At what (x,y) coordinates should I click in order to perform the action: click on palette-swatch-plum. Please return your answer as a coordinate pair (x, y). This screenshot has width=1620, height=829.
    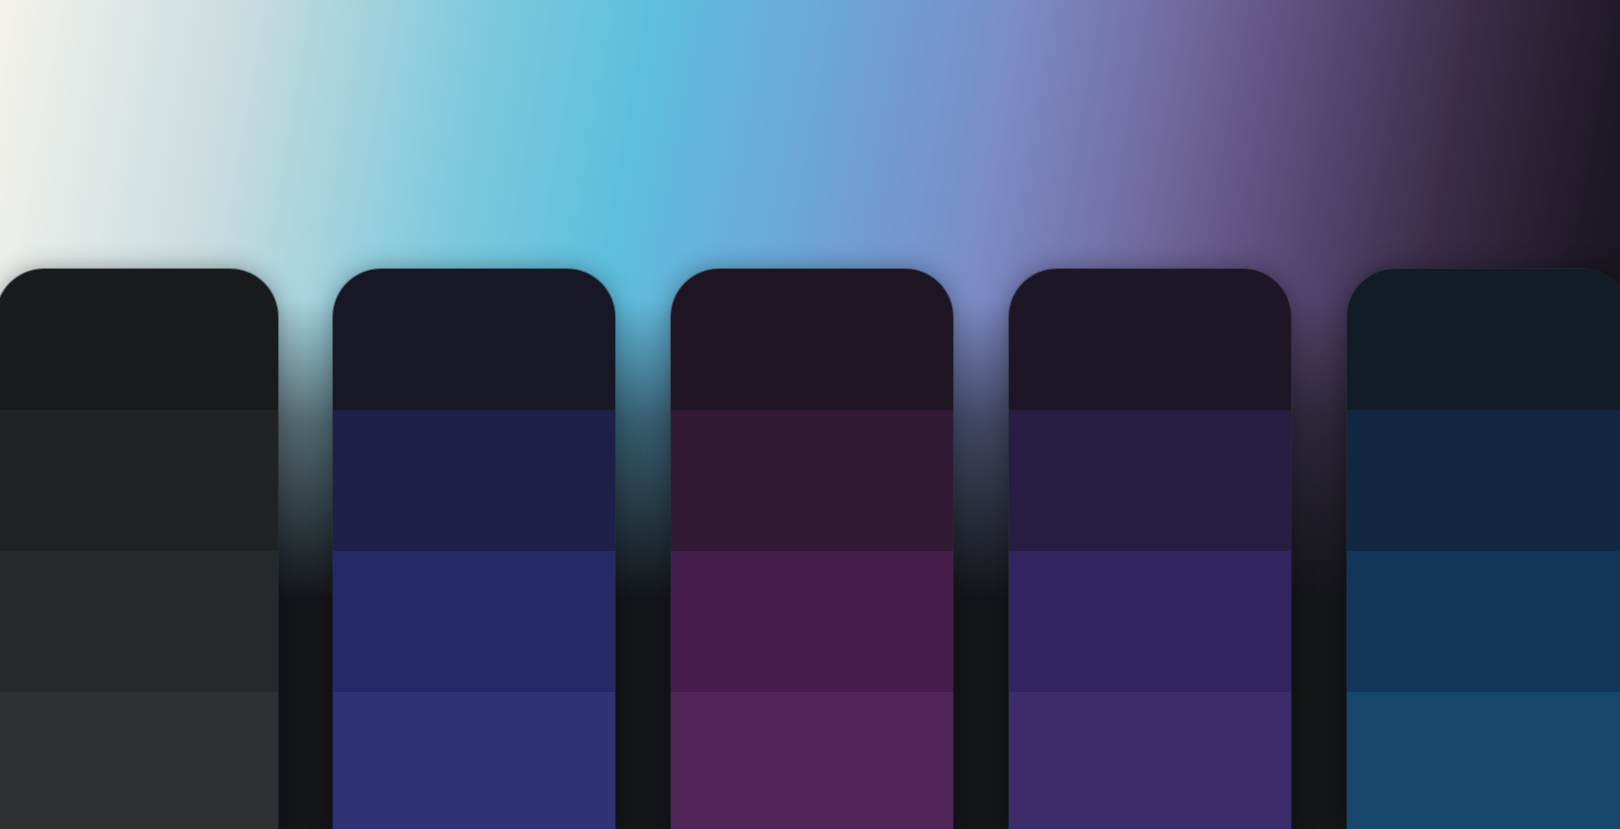
    Looking at the image, I should click on (812, 549).